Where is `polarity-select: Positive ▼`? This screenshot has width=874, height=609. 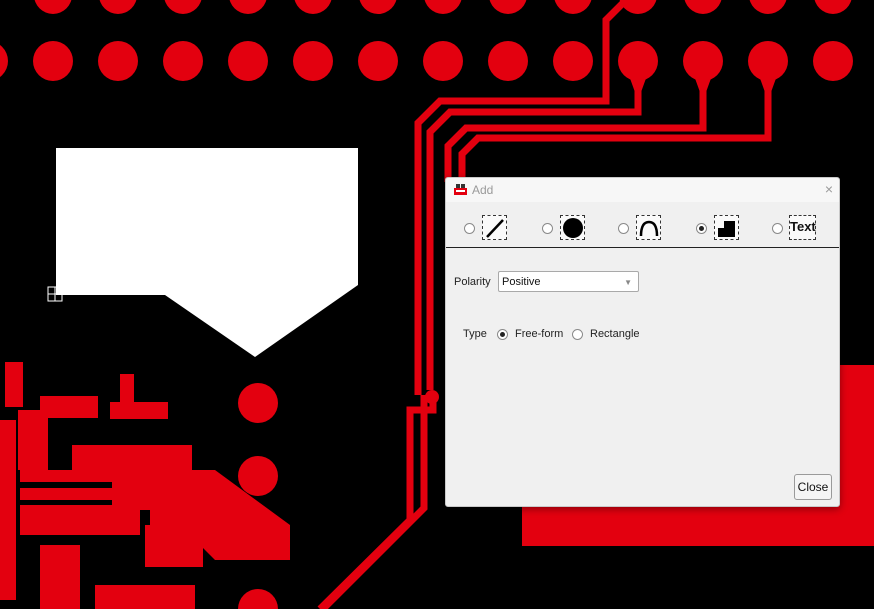
polarity-select: Positive ▼ is located at coordinates (568, 281).